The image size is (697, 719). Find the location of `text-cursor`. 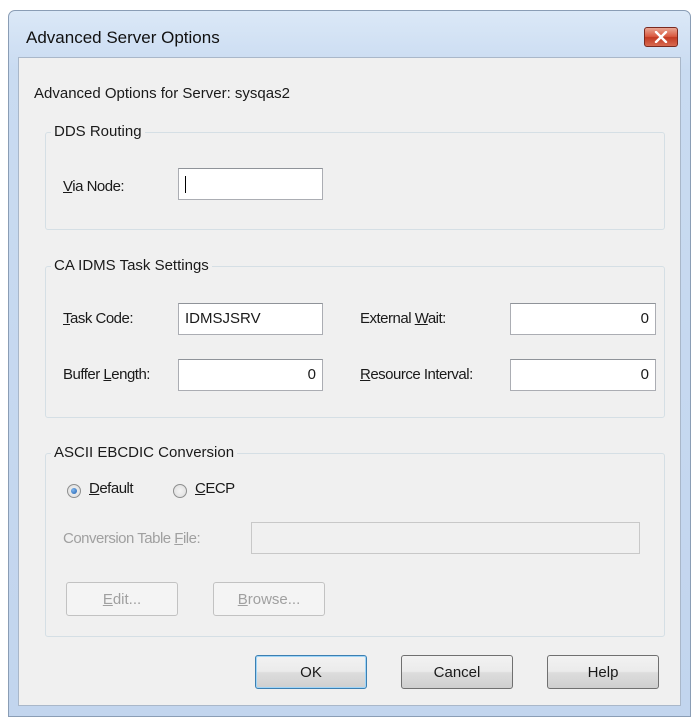

text-cursor is located at coordinates (185, 184).